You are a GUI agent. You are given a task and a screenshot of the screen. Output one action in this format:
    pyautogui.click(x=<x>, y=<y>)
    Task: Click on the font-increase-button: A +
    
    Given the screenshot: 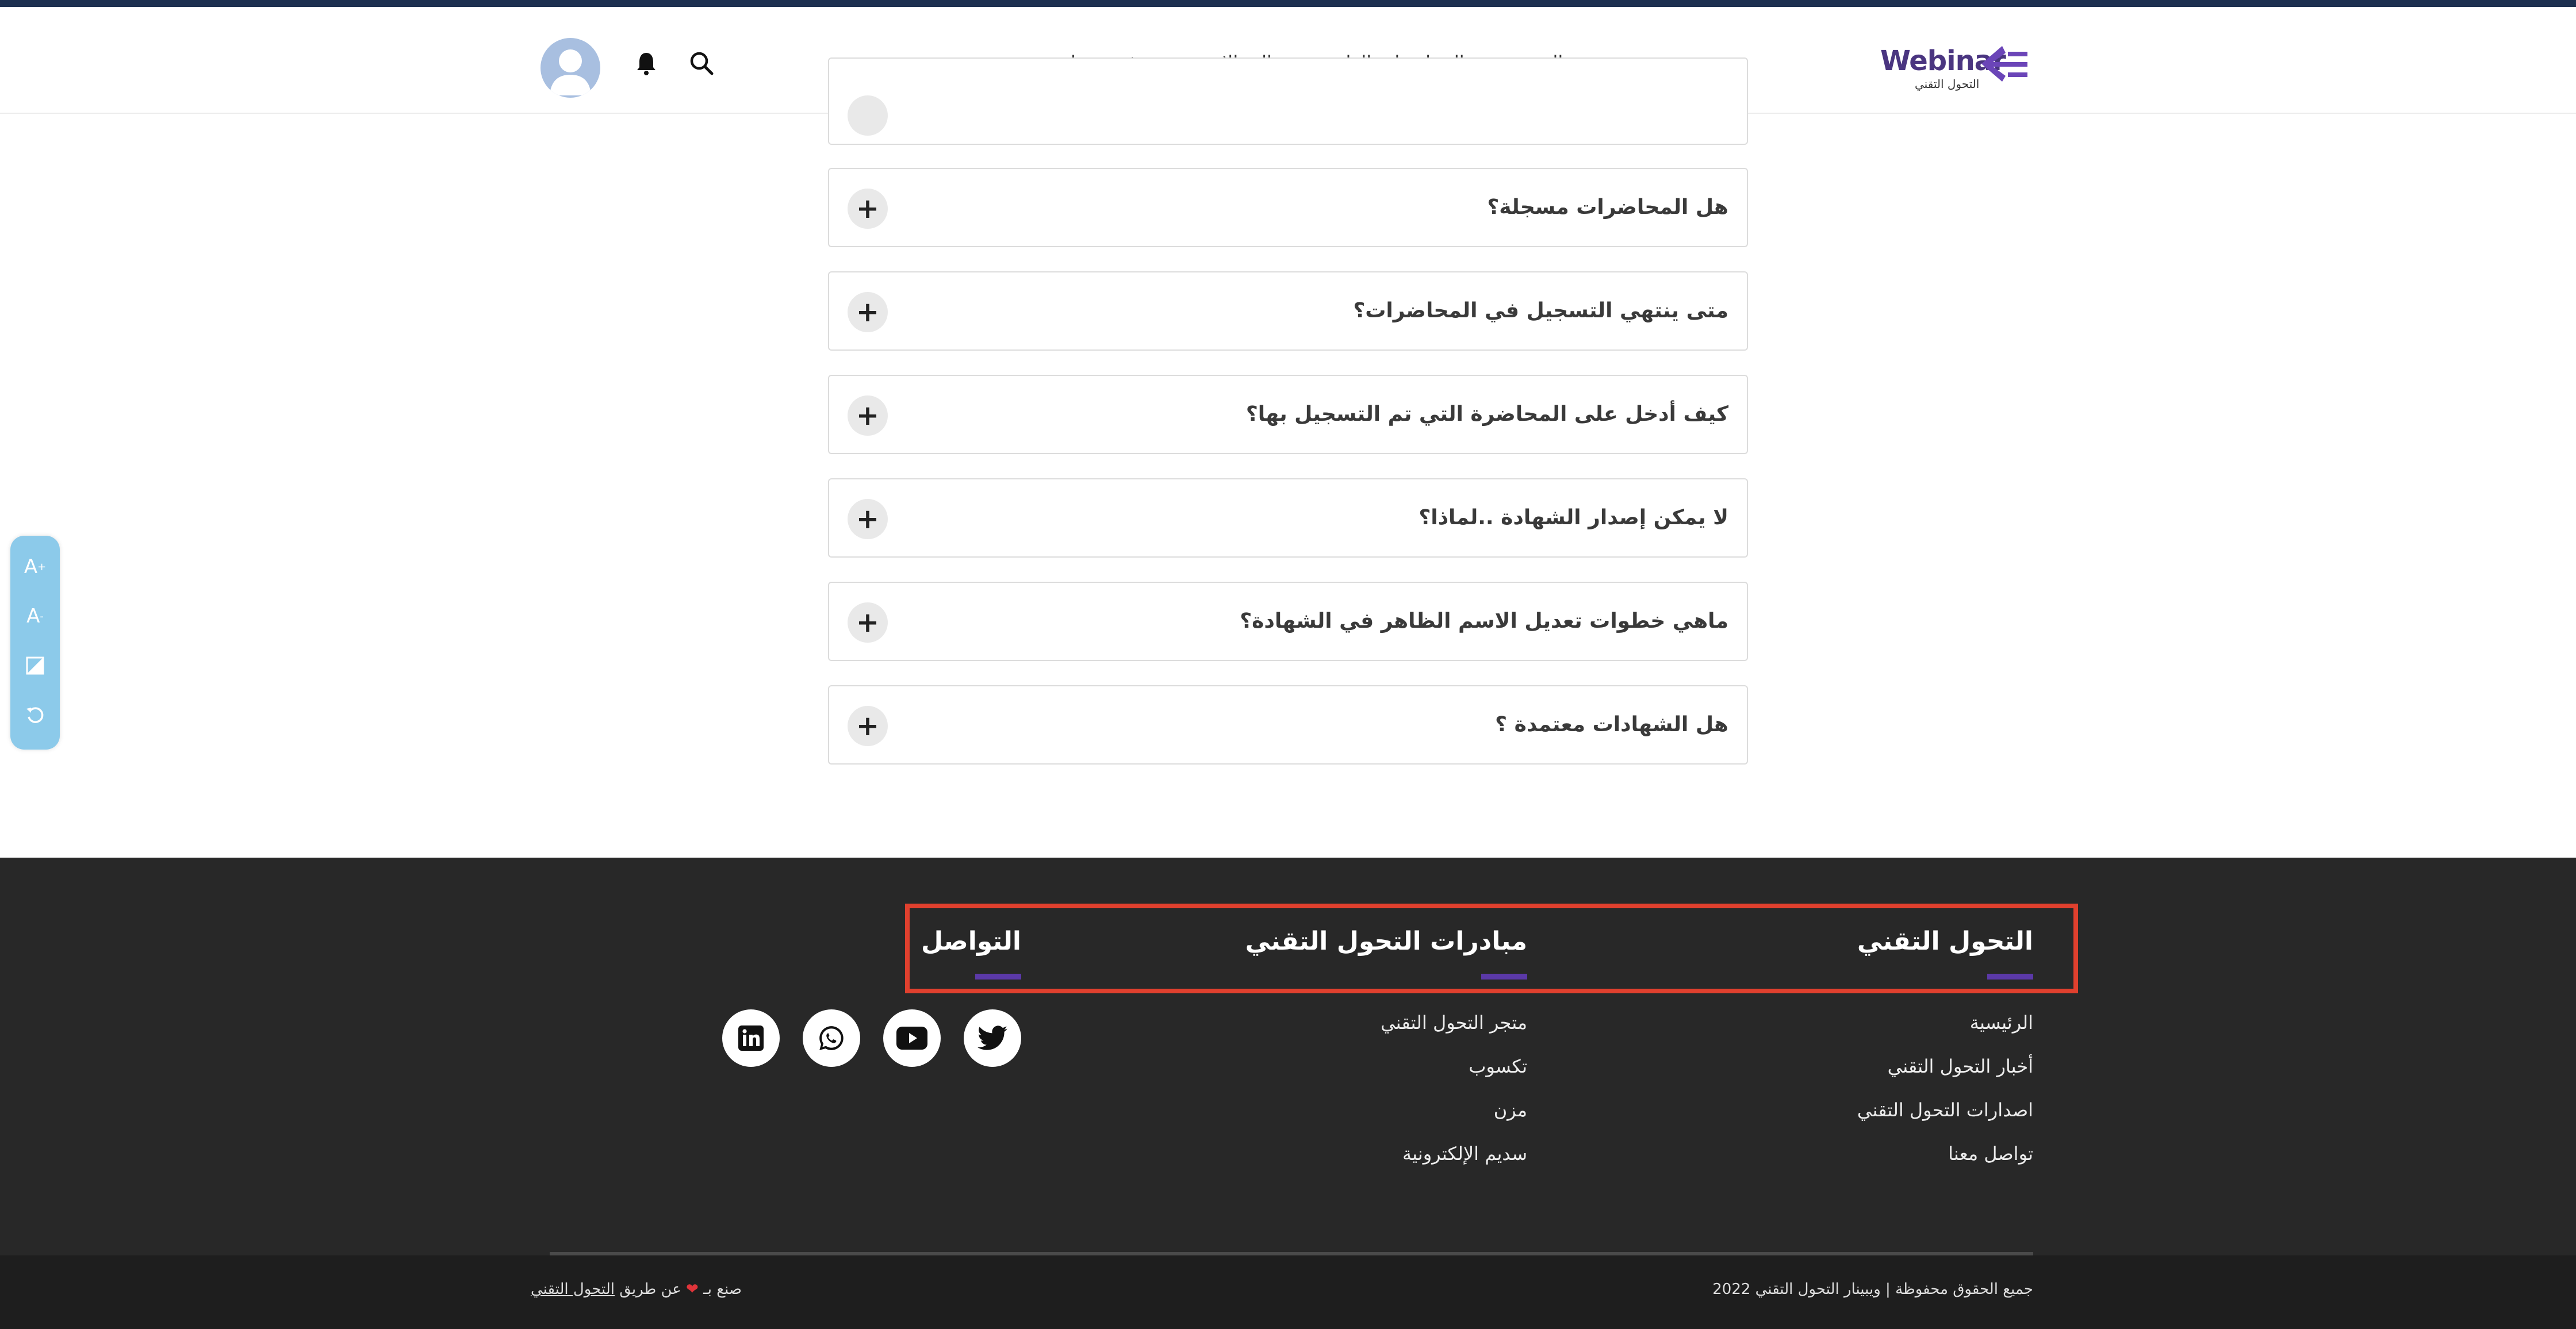 What is the action you would take?
    pyautogui.click(x=35, y=567)
    